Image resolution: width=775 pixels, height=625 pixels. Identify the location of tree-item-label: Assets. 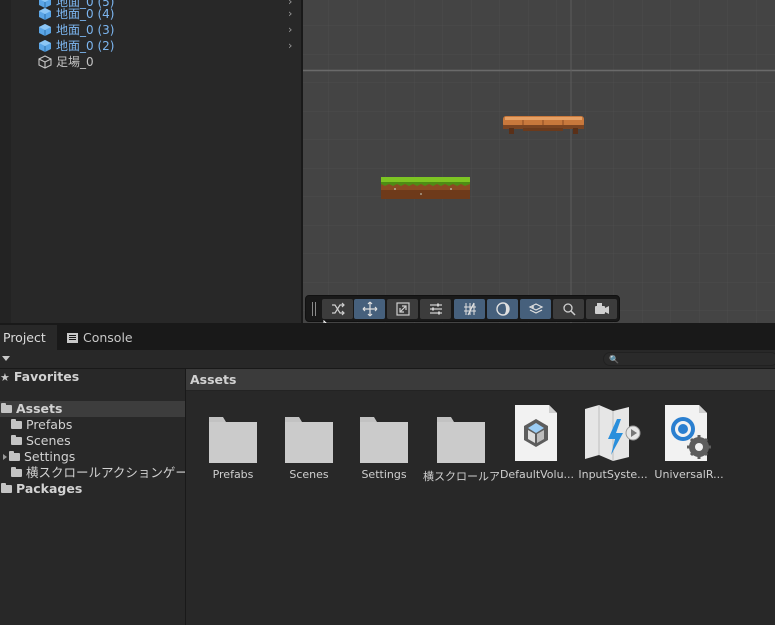
(39, 408).